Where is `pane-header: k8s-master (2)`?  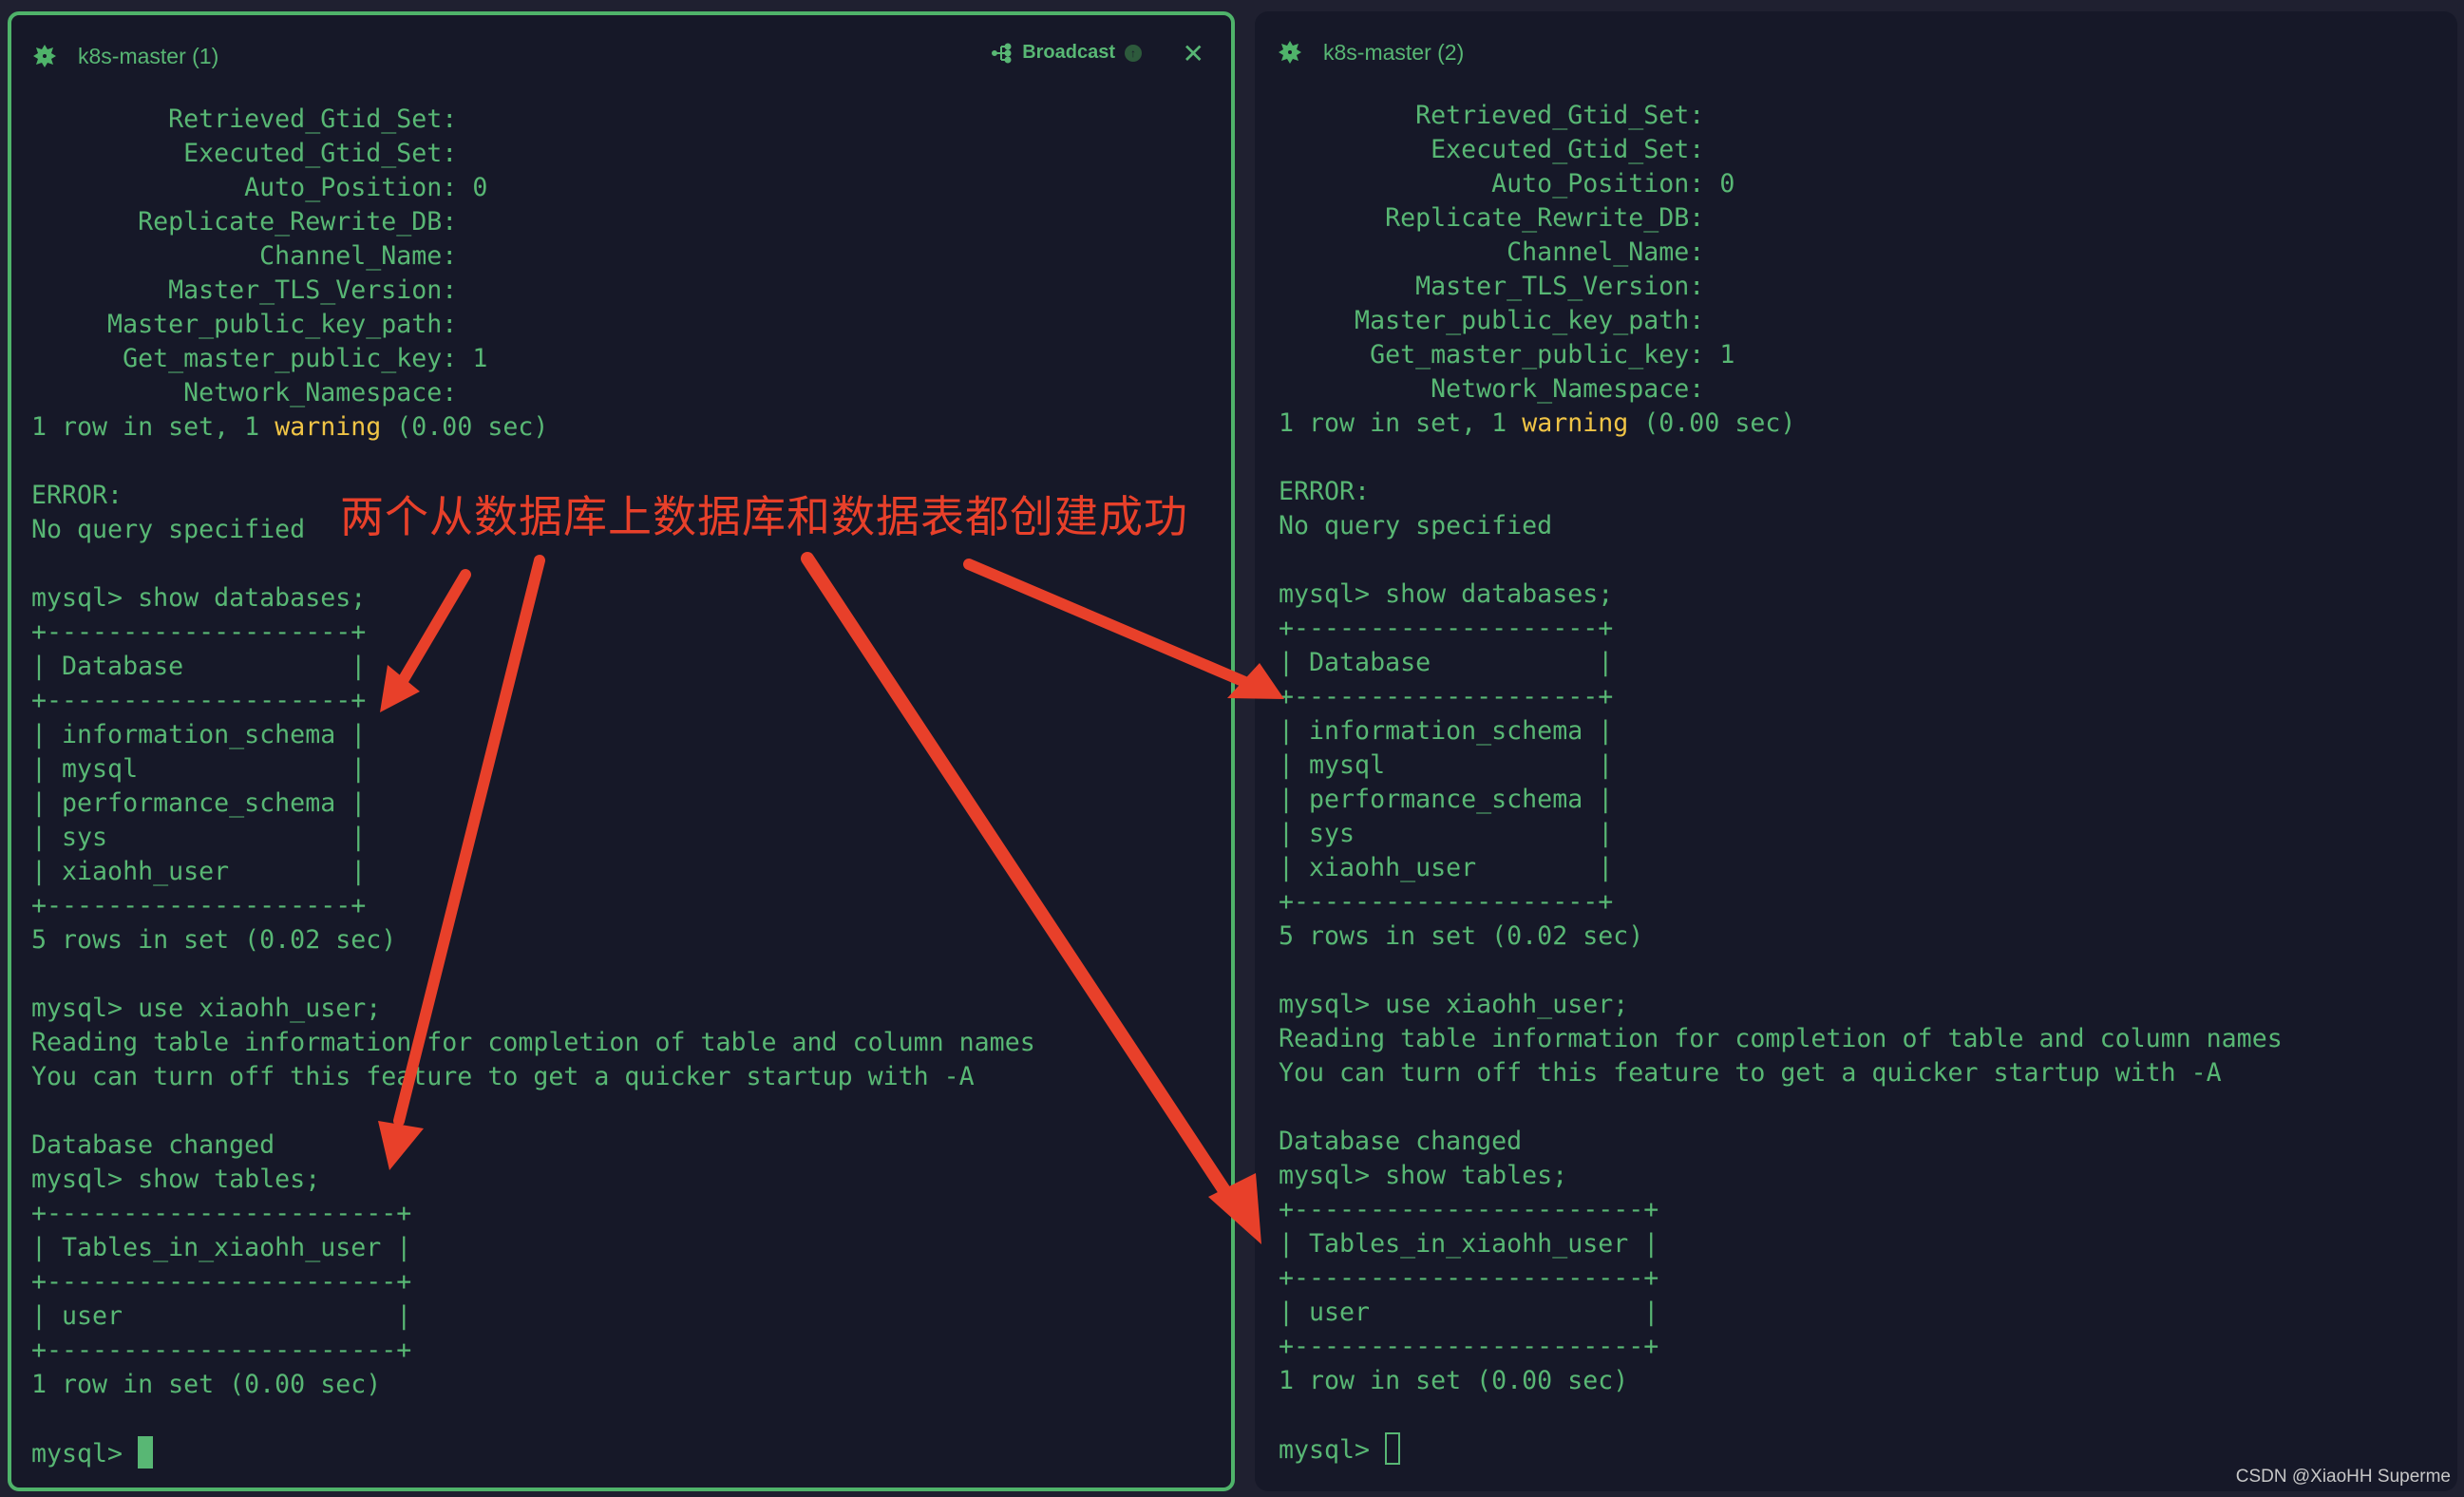 pane-header: k8s-master (2) is located at coordinates (1856, 53).